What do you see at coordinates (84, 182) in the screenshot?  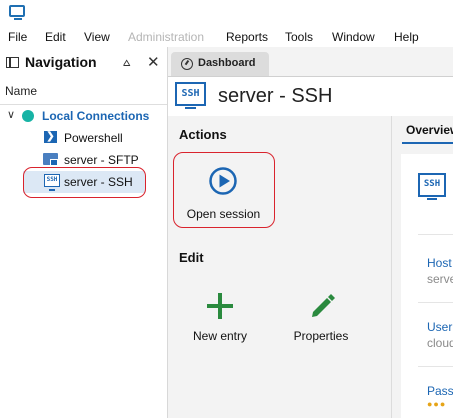 I see `highlight-ring-ssh` at bounding box center [84, 182].